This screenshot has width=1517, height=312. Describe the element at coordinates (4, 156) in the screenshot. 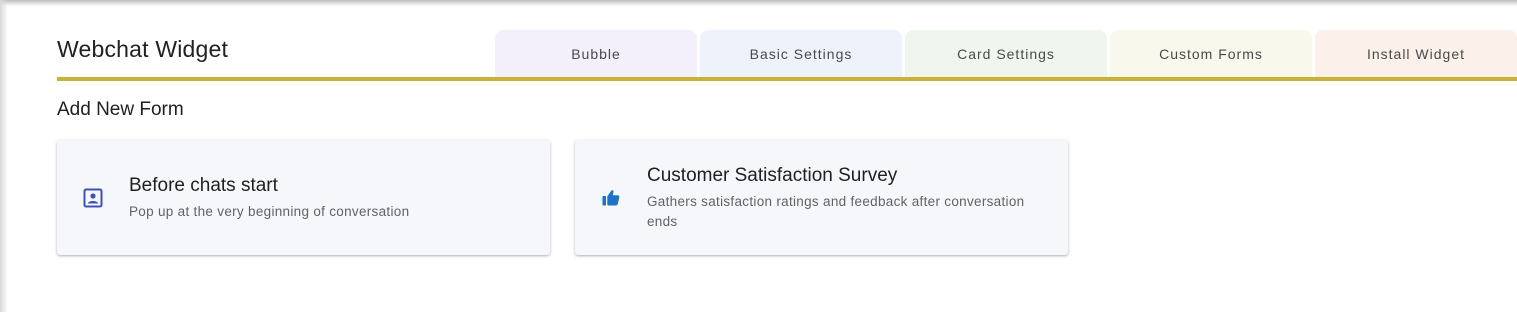

I see `window-left-shadow` at that location.